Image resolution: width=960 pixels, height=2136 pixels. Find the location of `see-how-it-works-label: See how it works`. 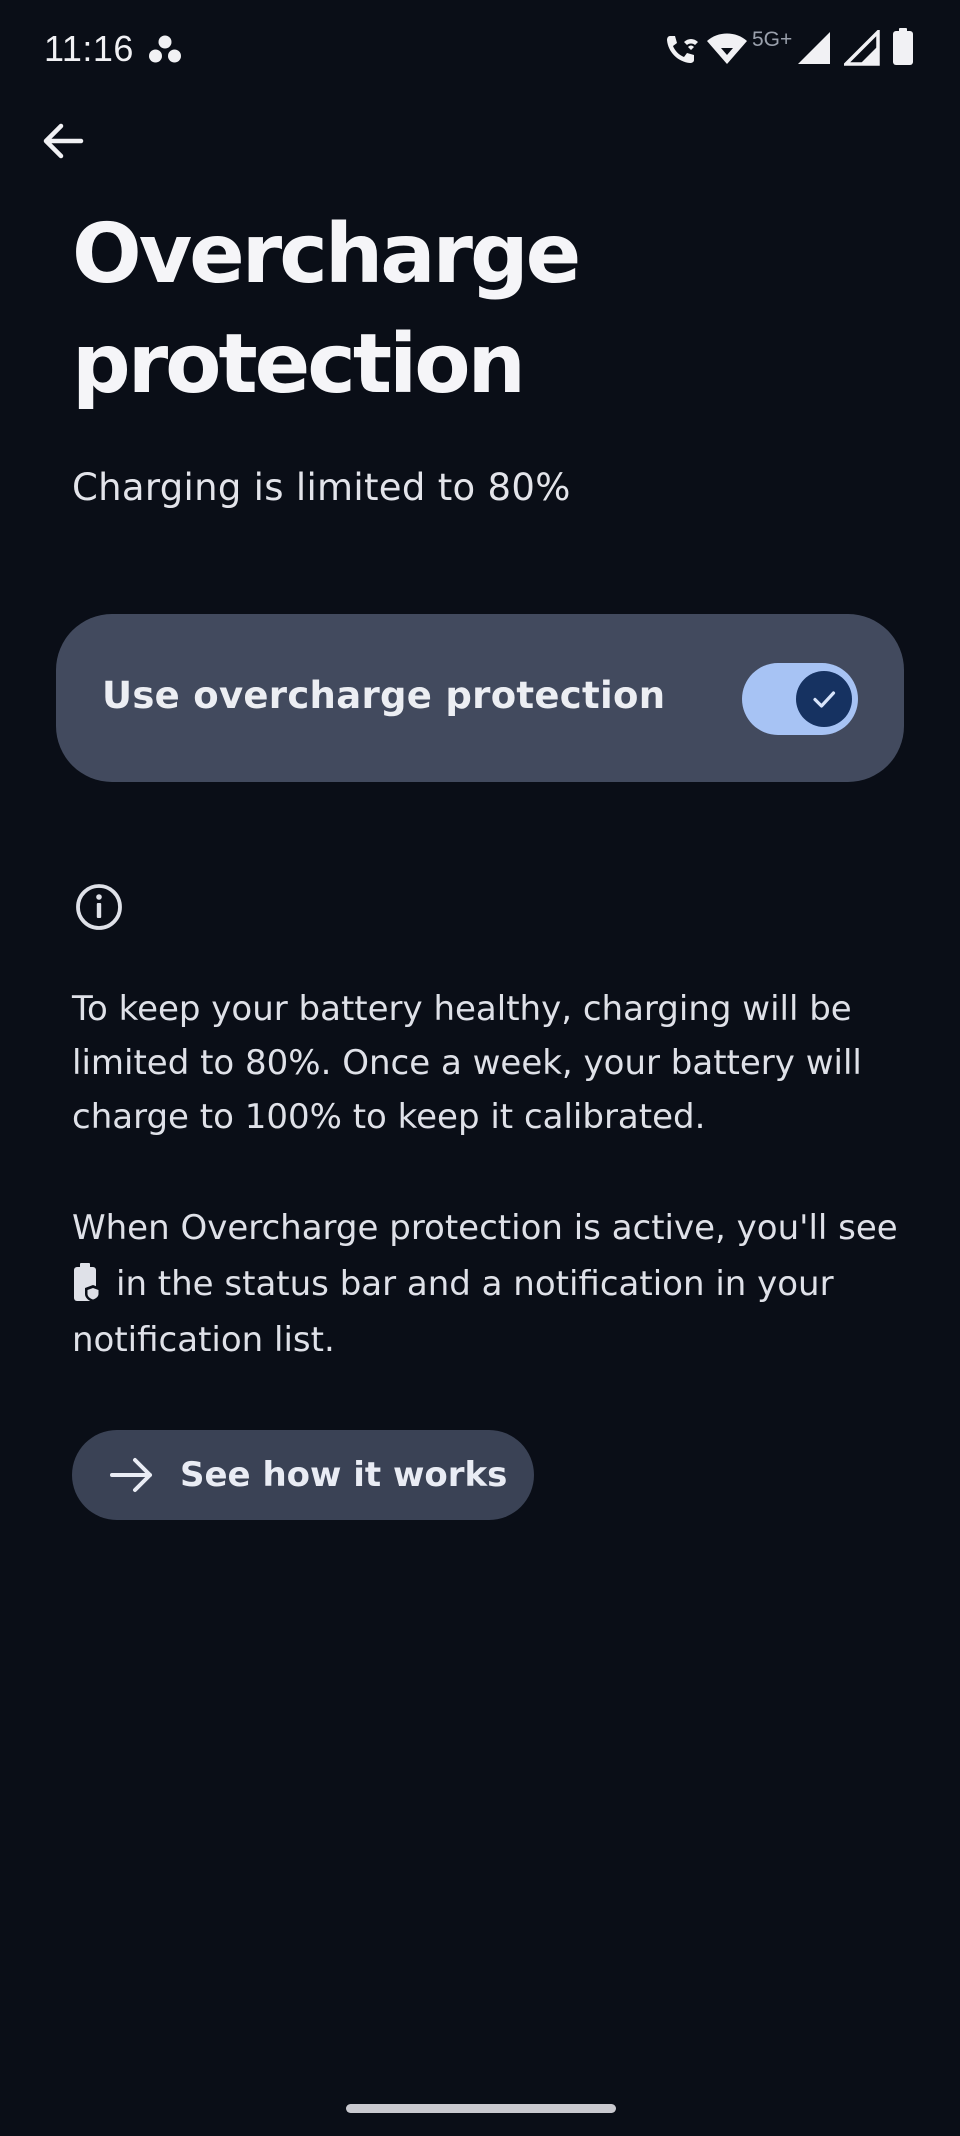

see-how-it-works-label: See how it works is located at coordinates (344, 1475).